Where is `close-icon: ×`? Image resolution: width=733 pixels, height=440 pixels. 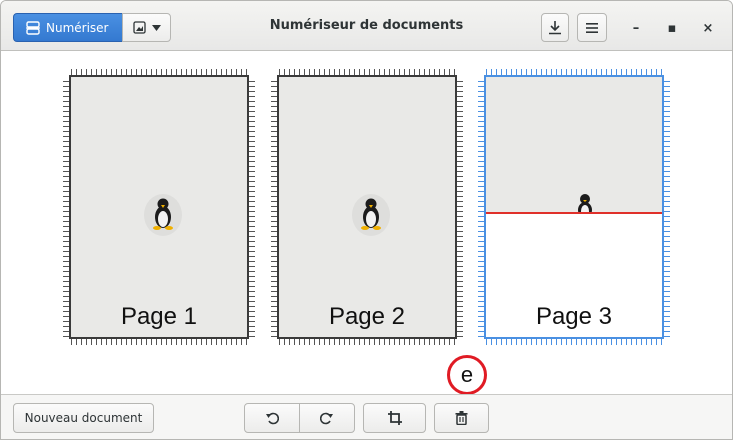
close-icon: × is located at coordinates (708, 28).